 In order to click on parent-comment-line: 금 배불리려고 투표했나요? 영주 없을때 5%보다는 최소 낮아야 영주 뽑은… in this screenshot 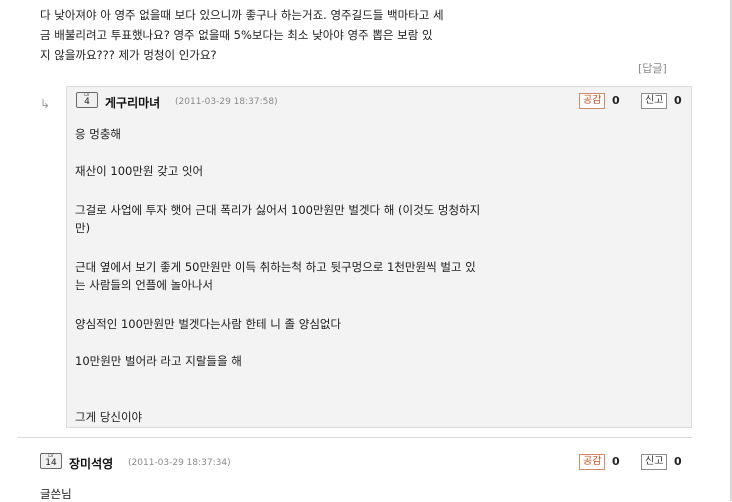, I will do `click(236, 35)`.